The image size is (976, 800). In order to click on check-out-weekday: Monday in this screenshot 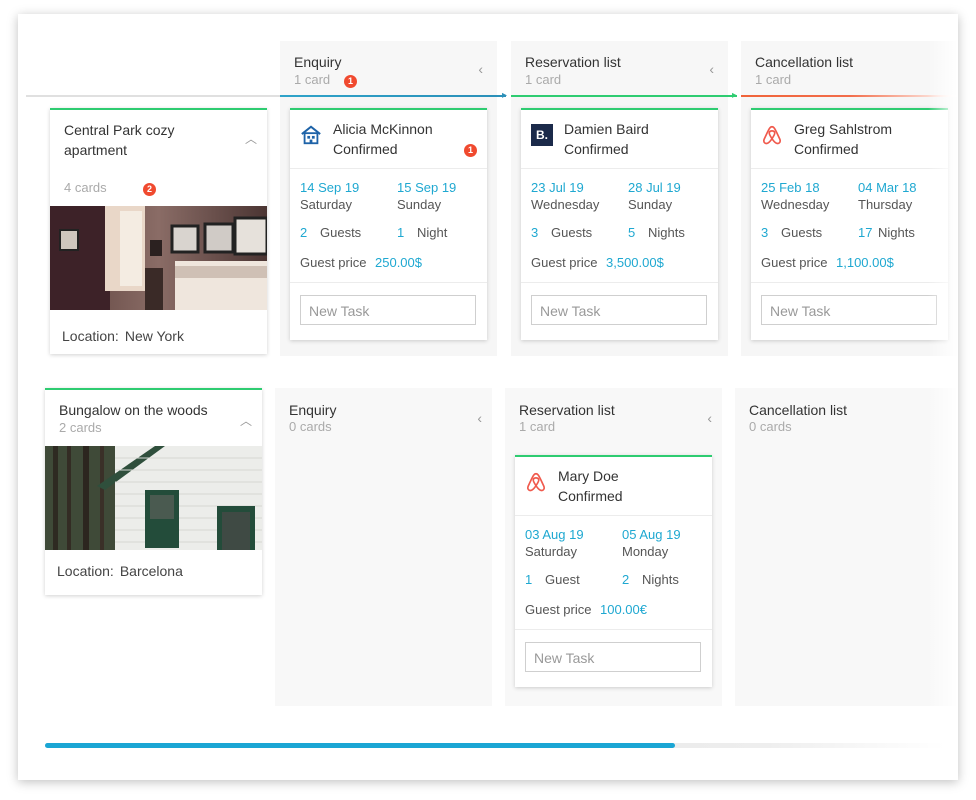, I will do `click(645, 551)`.